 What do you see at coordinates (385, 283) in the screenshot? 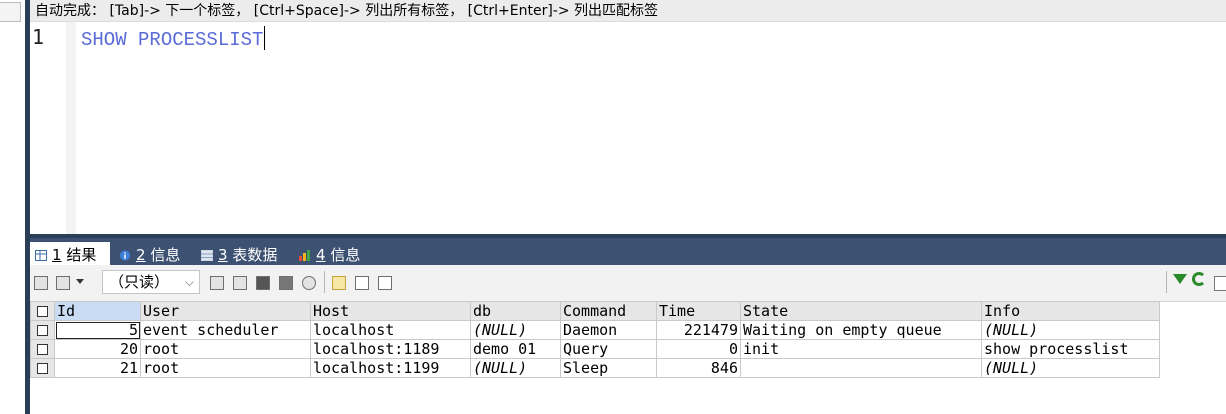
I see `text-view-icon` at bounding box center [385, 283].